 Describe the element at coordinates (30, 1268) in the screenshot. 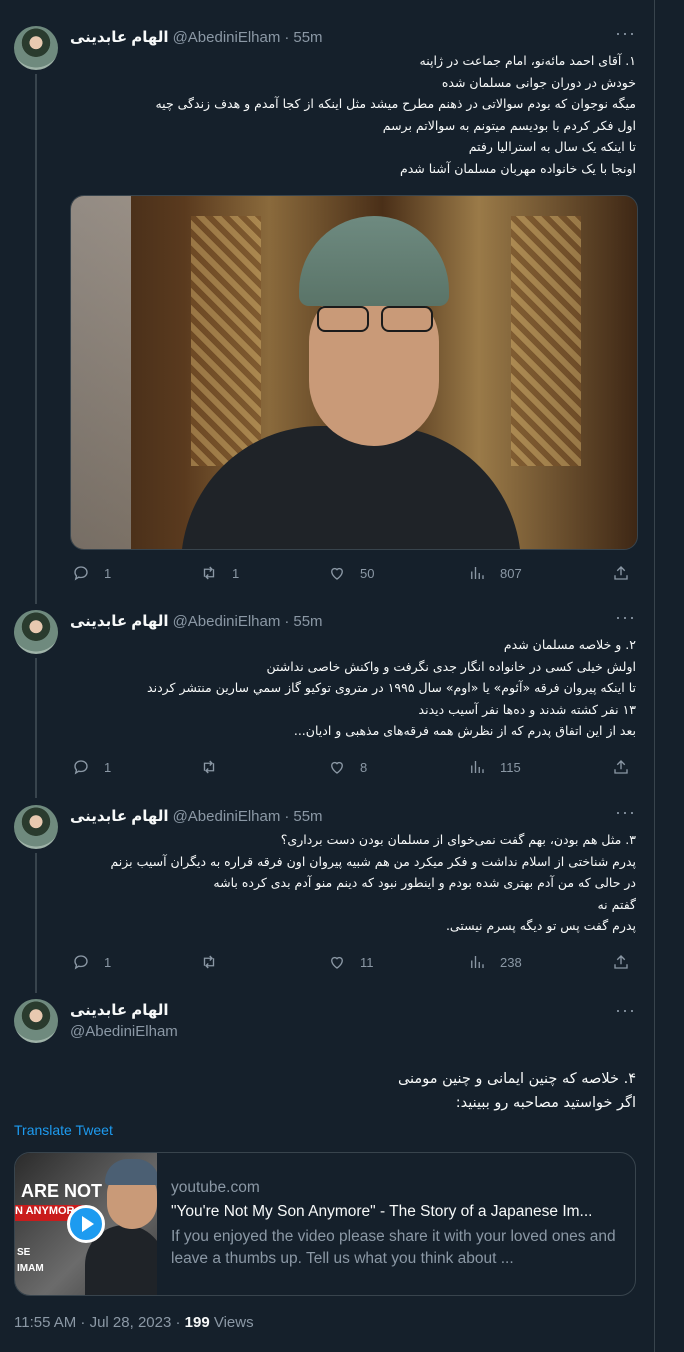

I see `thumbnail-text: IMAM` at that location.